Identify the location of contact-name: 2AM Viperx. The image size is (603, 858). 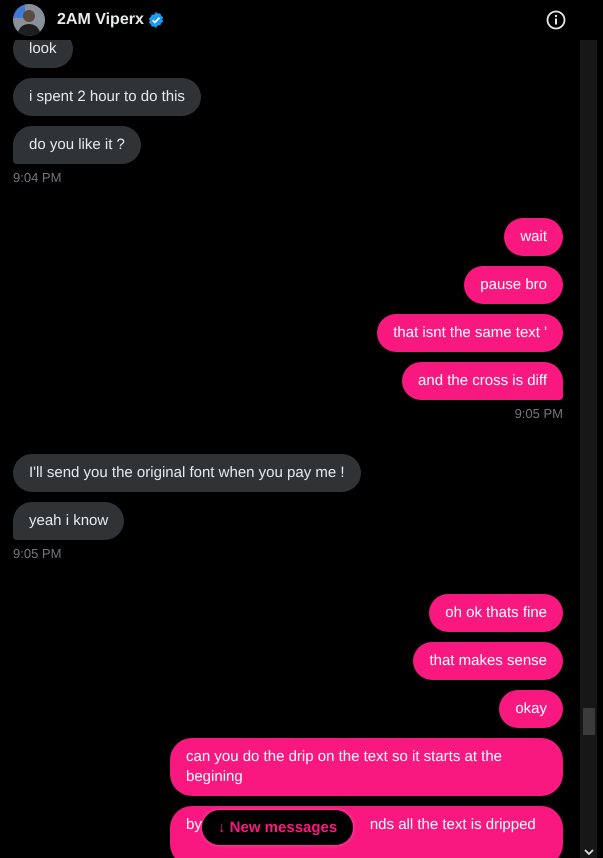
(100, 20).